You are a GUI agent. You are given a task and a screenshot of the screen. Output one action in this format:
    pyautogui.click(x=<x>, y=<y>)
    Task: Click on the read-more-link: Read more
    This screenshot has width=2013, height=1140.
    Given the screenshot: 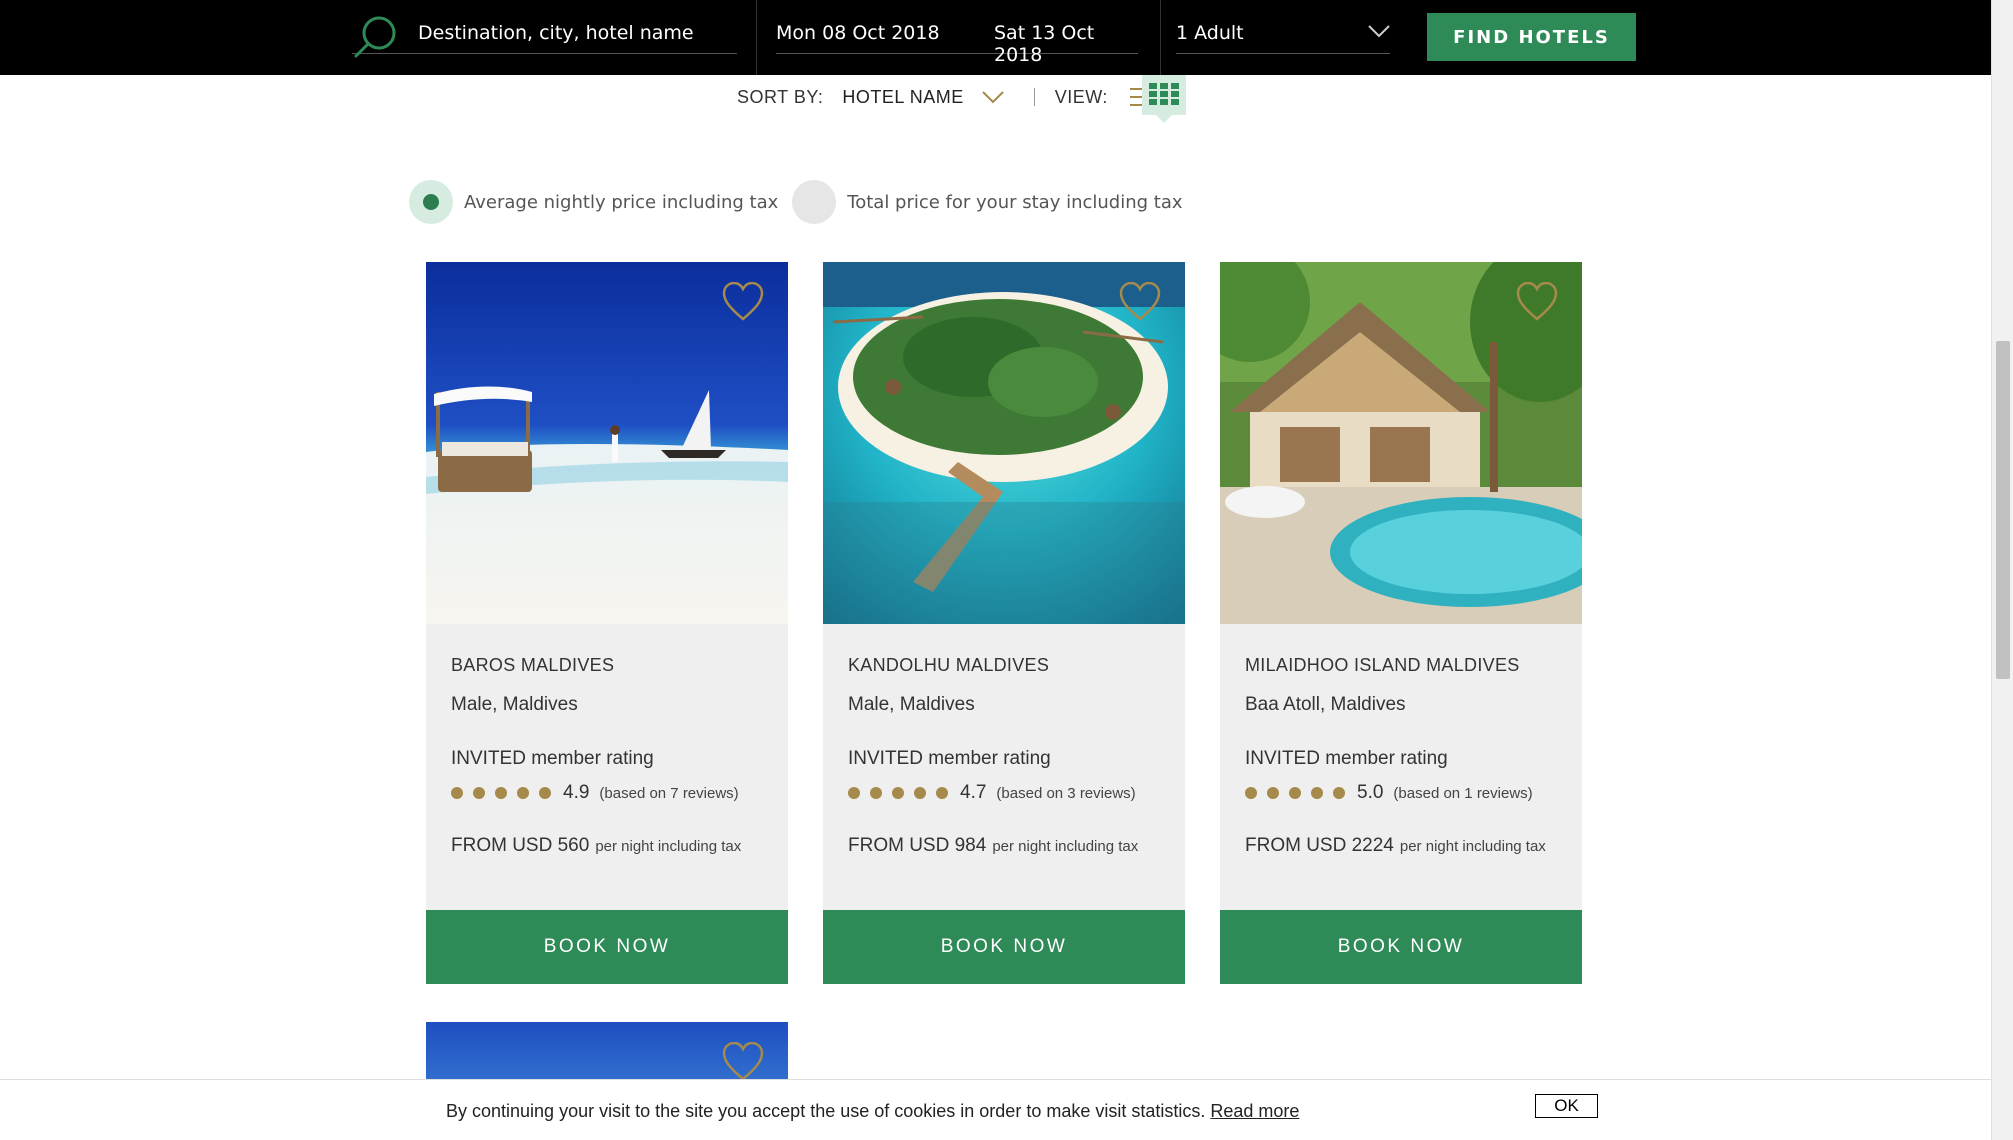 What is the action you would take?
    pyautogui.click(x=1254, y=1111)
    